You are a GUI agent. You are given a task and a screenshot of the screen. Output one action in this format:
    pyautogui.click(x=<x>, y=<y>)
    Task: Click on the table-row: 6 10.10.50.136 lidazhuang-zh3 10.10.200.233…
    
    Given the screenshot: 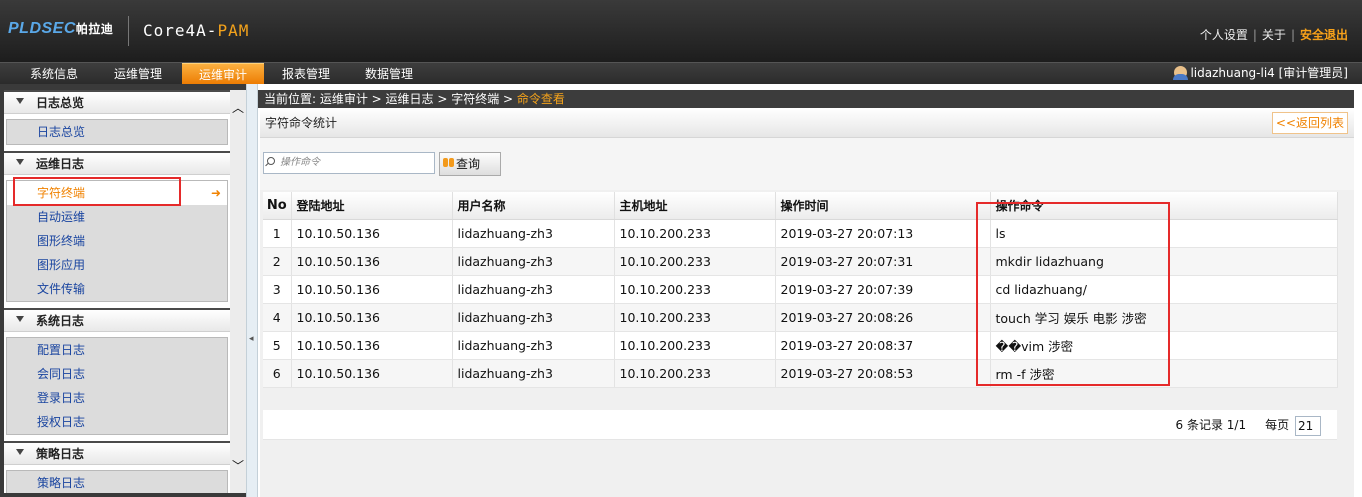 What is the action you would take?
    pyautogui.click(x=800, y=373)
    